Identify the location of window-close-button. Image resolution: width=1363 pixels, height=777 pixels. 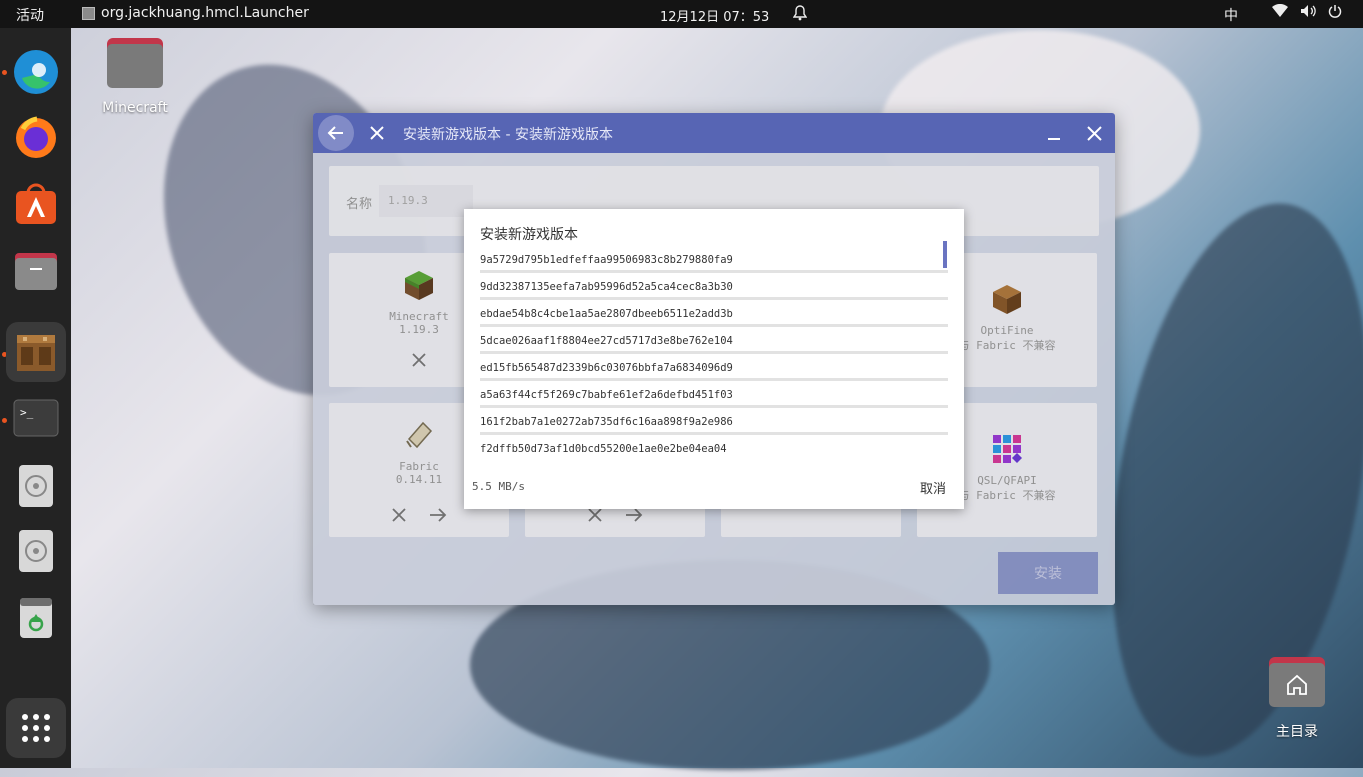
(1094, 133).